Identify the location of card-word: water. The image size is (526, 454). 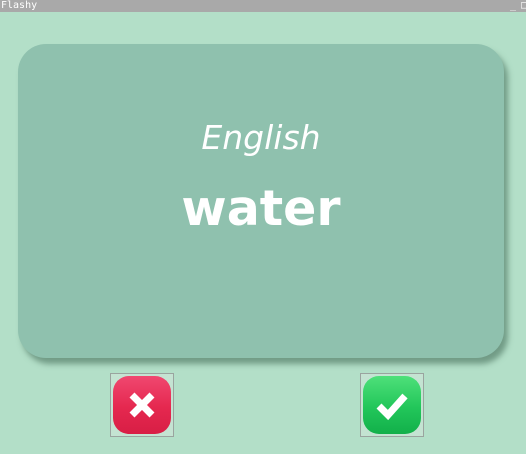
(261, 208).